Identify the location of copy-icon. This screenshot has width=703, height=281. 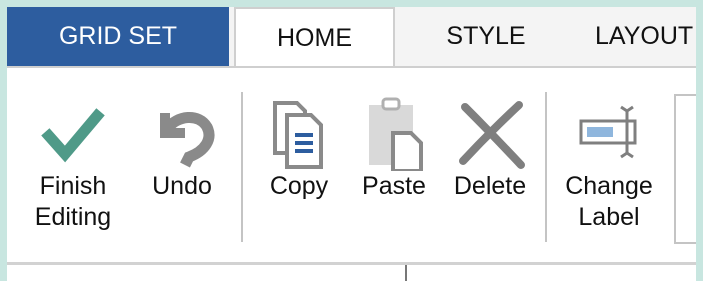
(299, 132).